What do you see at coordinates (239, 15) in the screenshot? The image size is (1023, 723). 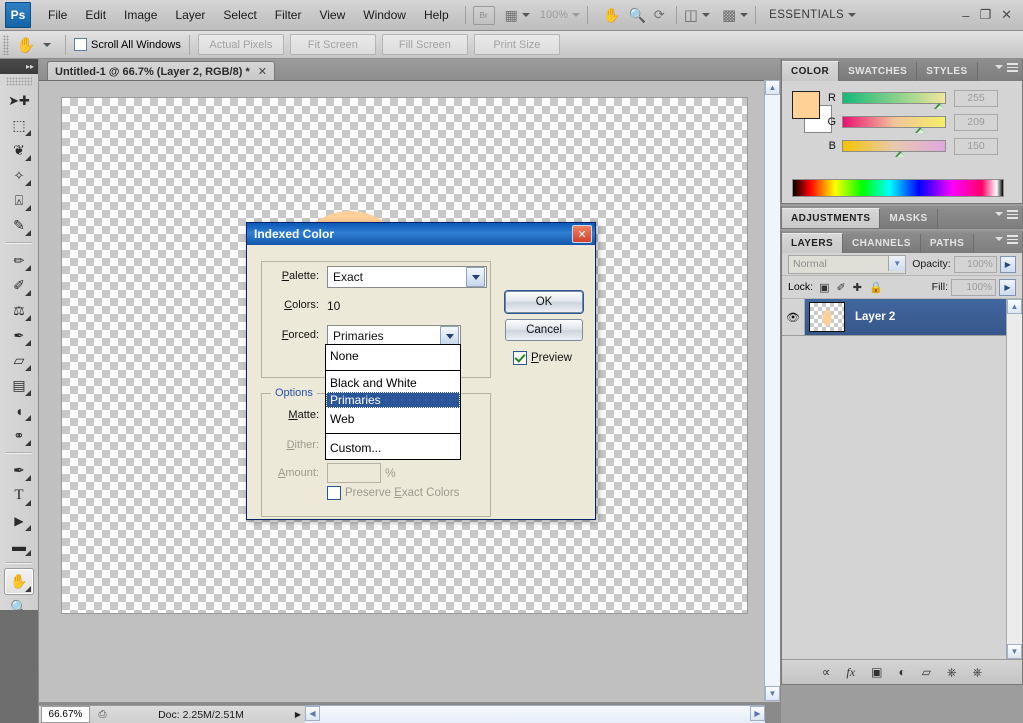 I see `menu-select: Select` at bounding box center [239, 15].